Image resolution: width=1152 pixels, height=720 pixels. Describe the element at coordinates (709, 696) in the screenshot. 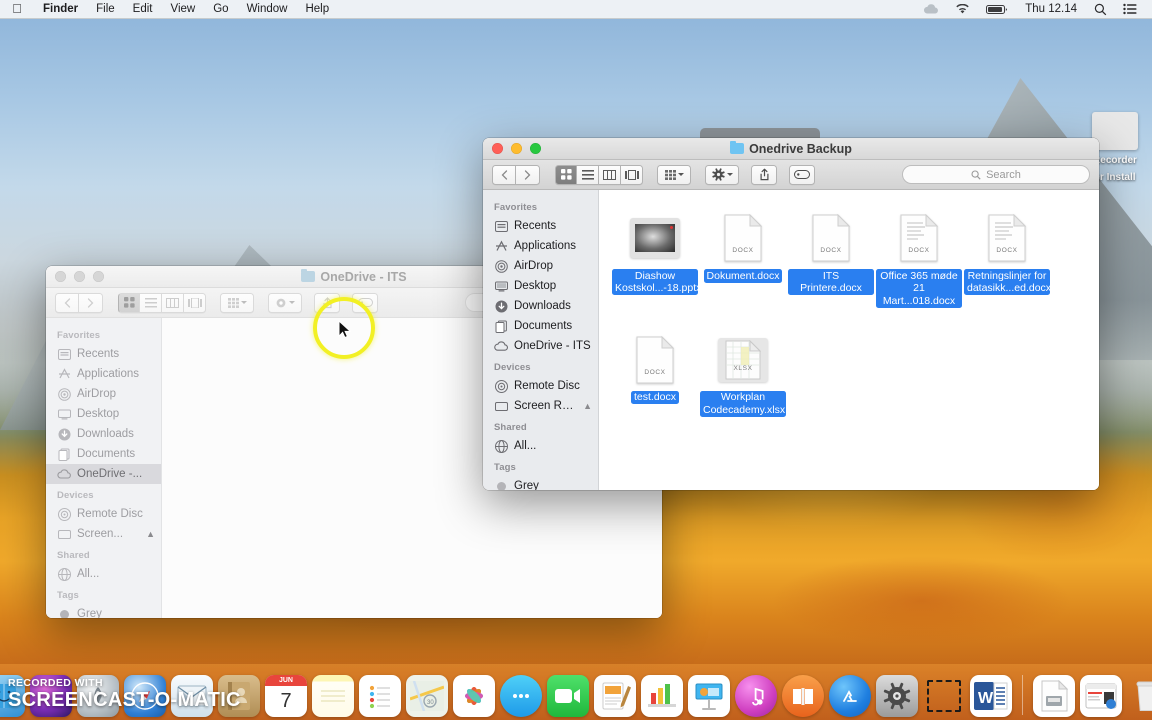

I see `dock-app-keynote` at that location.